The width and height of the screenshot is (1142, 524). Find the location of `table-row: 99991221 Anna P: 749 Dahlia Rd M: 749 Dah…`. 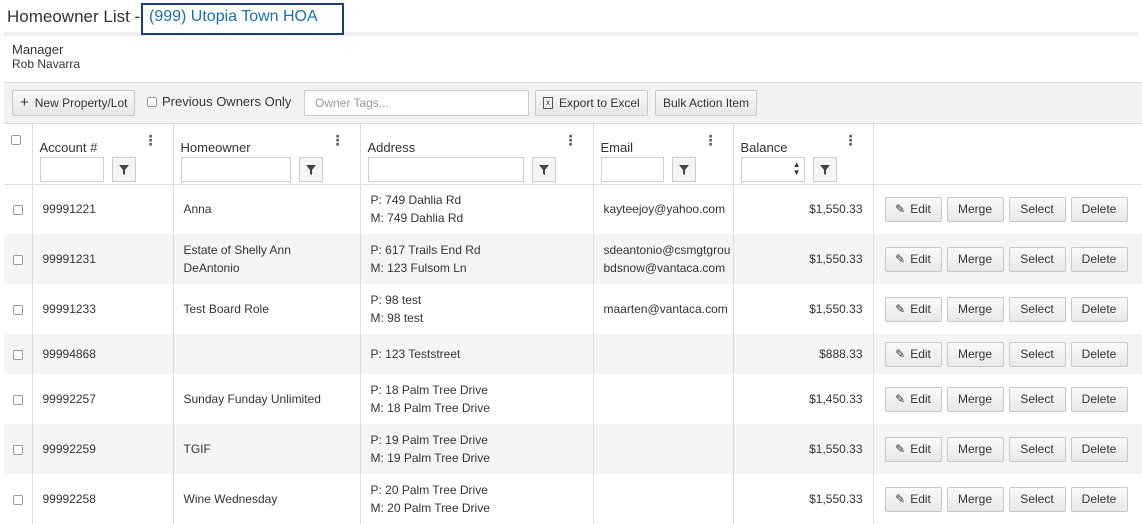

table-row: 99991221 Anna P: 749 Dahlia Rd M: 749 Dah… is located at coordinates (573, 209).